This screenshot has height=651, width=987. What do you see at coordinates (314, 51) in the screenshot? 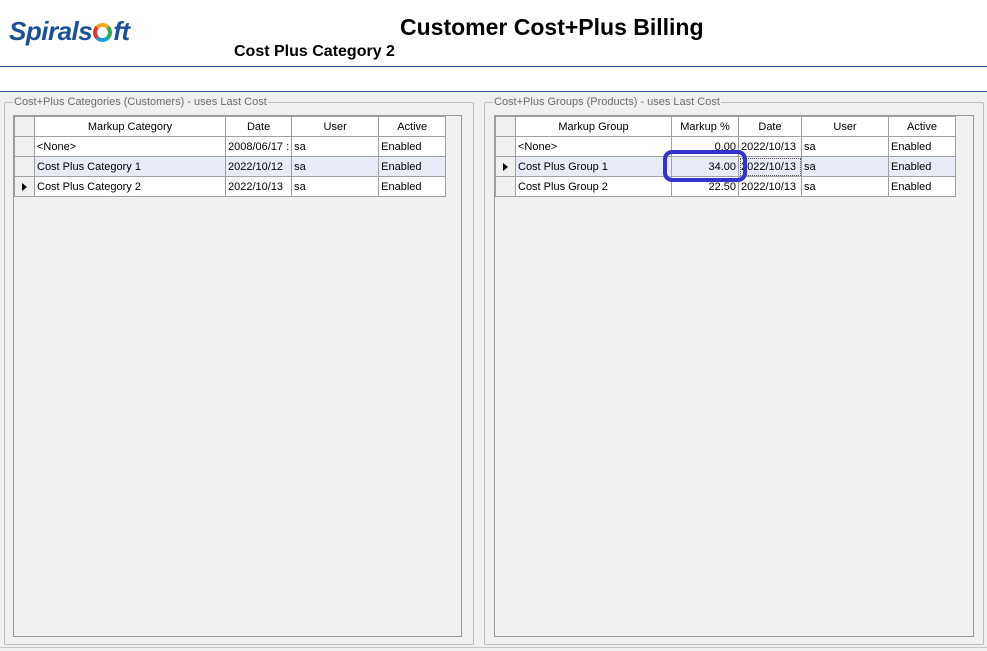
I see `page-subtitle: Cost Plus Category 2` at bounding box center [314, 51].